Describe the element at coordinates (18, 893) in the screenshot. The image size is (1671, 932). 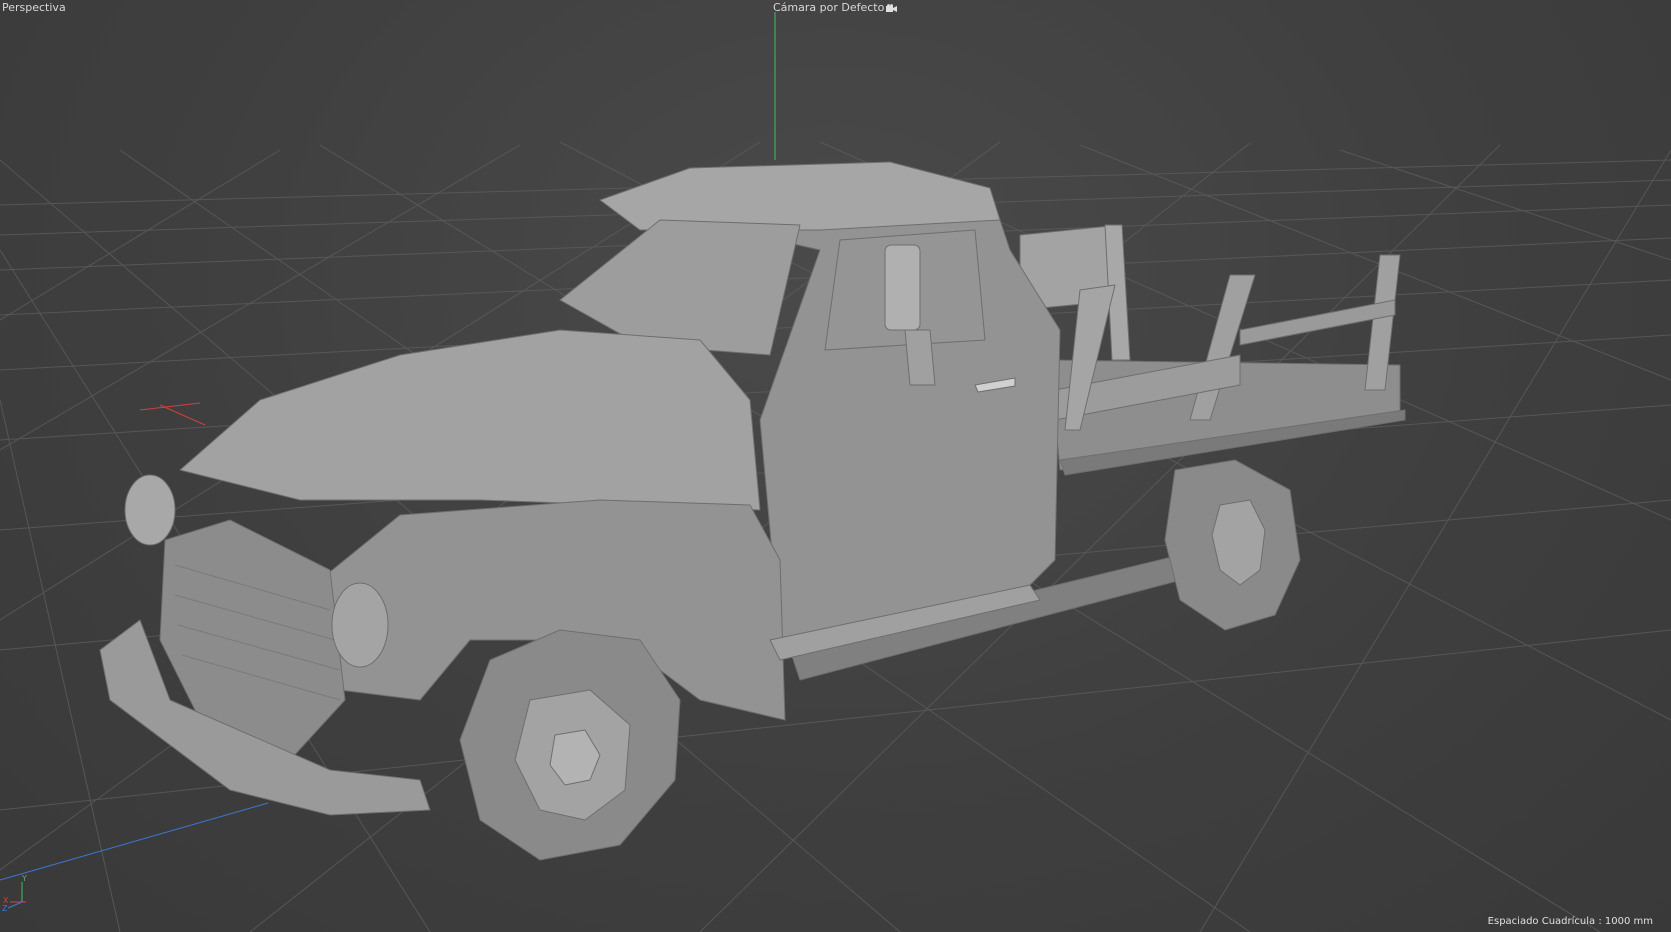
I see `axis-orientation-gizmo: X Y Z` at that location.